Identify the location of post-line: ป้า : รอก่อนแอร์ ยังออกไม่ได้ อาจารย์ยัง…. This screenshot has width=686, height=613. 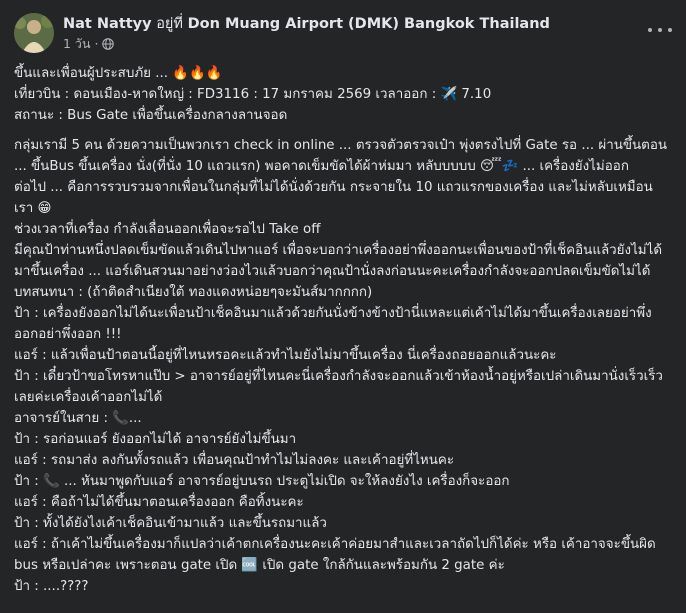
(155, 439).